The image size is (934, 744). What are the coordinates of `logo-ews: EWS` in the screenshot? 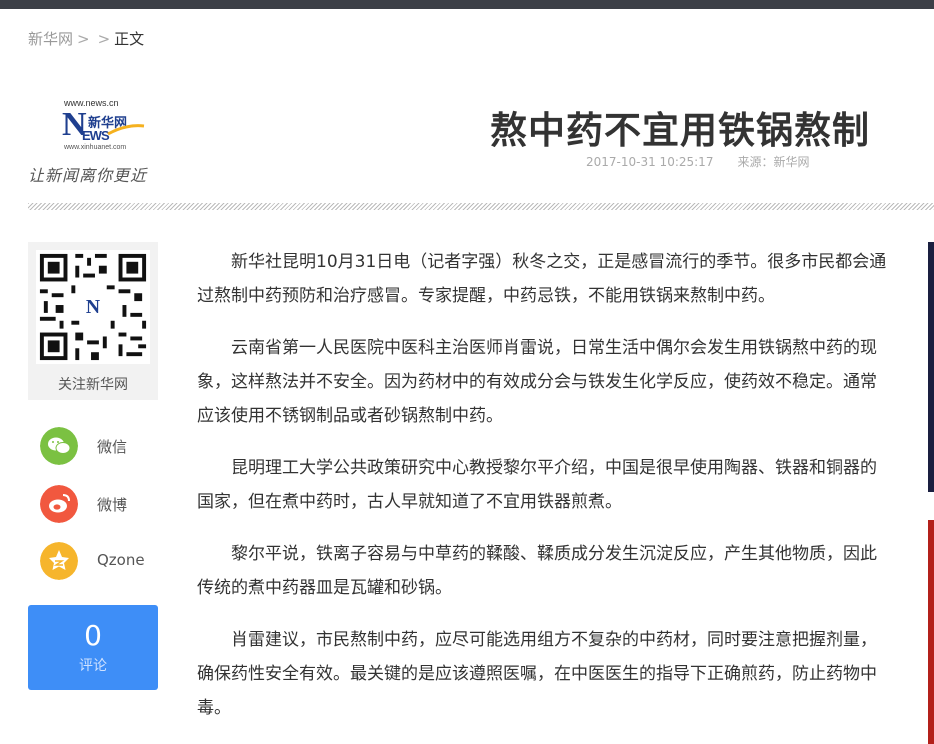 It's located at (96, 135).